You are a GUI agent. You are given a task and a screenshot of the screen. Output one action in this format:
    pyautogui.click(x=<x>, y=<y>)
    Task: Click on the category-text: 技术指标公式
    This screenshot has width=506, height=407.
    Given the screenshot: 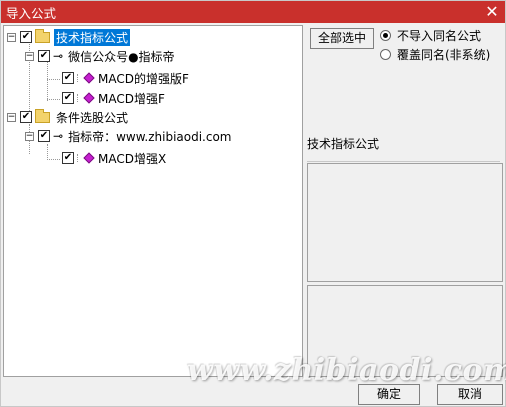 What is the action you would take?
    pyautogui.click(x=343, y=144)
    